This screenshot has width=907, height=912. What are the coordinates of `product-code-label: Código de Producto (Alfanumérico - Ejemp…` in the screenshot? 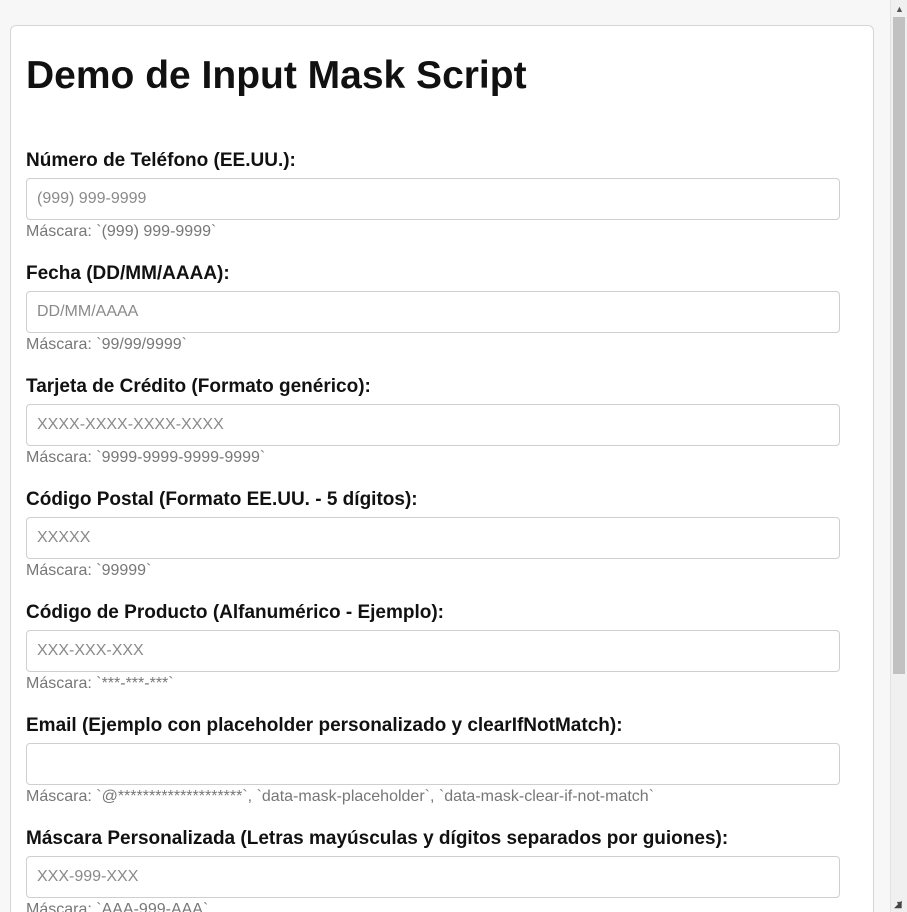 It's located at (235, 612).